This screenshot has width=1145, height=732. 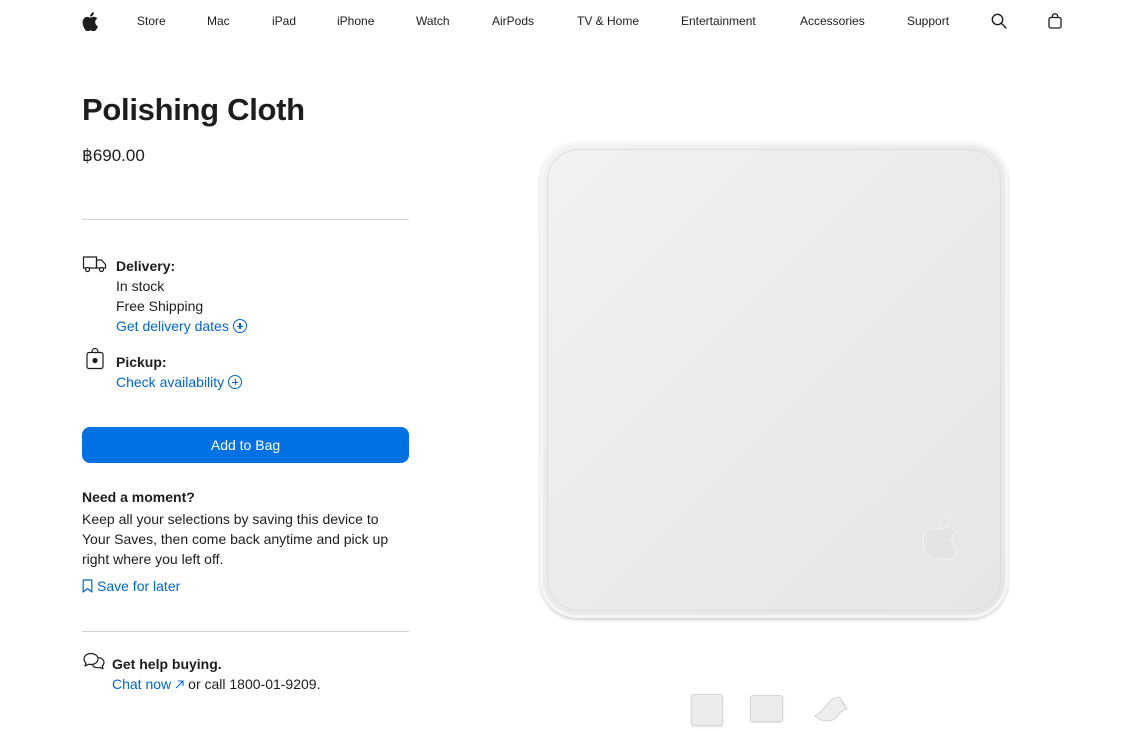 I want to click on nav-item-entertainment: Entertainment, so click(x=718, y=21).